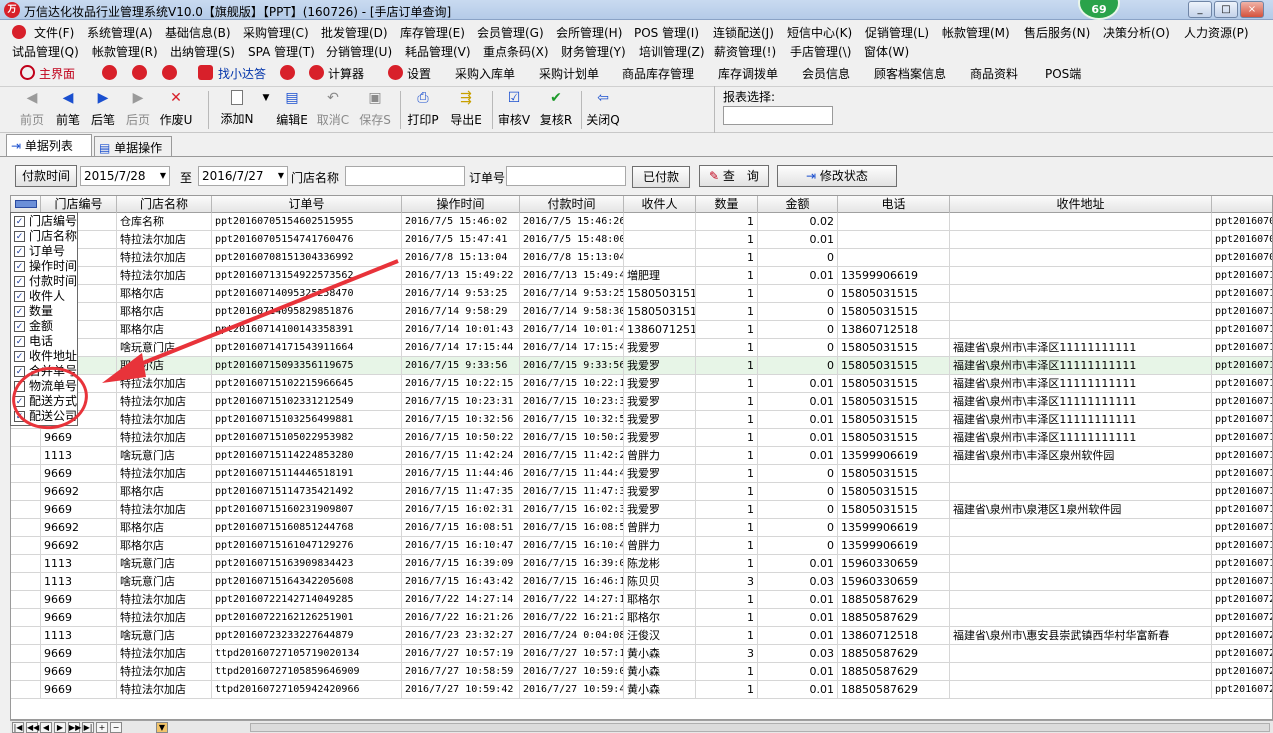 This screenshot has height=733, width=1273. What do you see at coordinates (307, 222) in the screenshot?
I see `cell-order-no: ppt20160705154602515955` at bounding box center [307, 222].